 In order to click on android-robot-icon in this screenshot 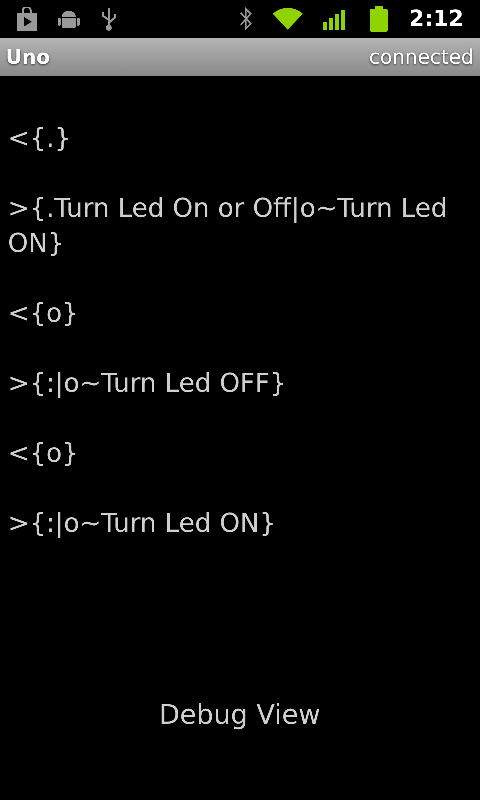, I will do `click(69, 19)`.